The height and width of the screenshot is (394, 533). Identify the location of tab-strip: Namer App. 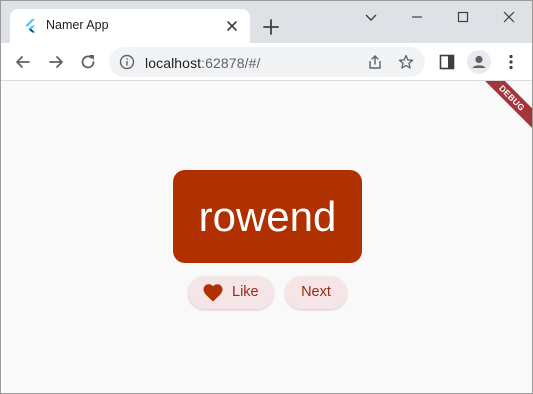
(266, 22).